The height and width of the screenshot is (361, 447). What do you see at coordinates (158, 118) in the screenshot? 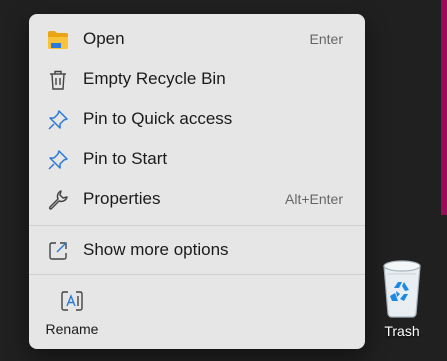
I see `menu-item-label: Pin to Quick access` at bounding box center [158, 118].